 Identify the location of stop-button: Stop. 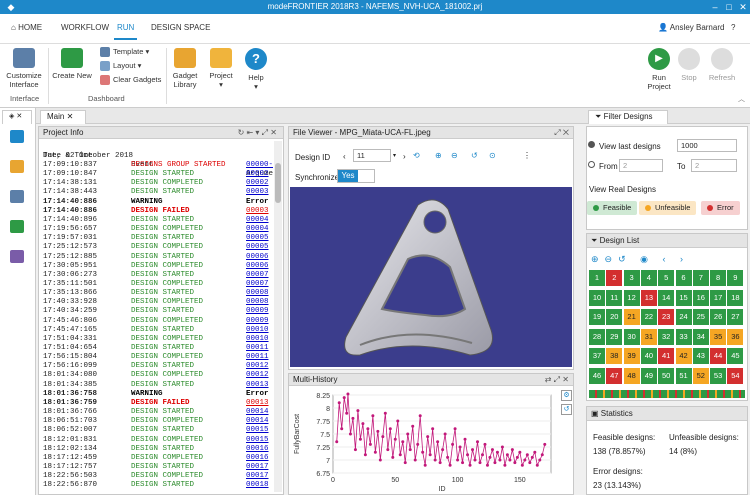
(689, 65).